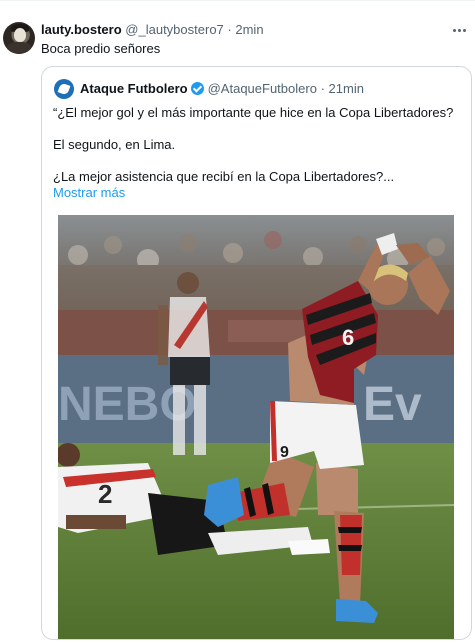  Describe the element at coordinates (284, 452) in the screenshot. I see `short-number: 9` at that location.